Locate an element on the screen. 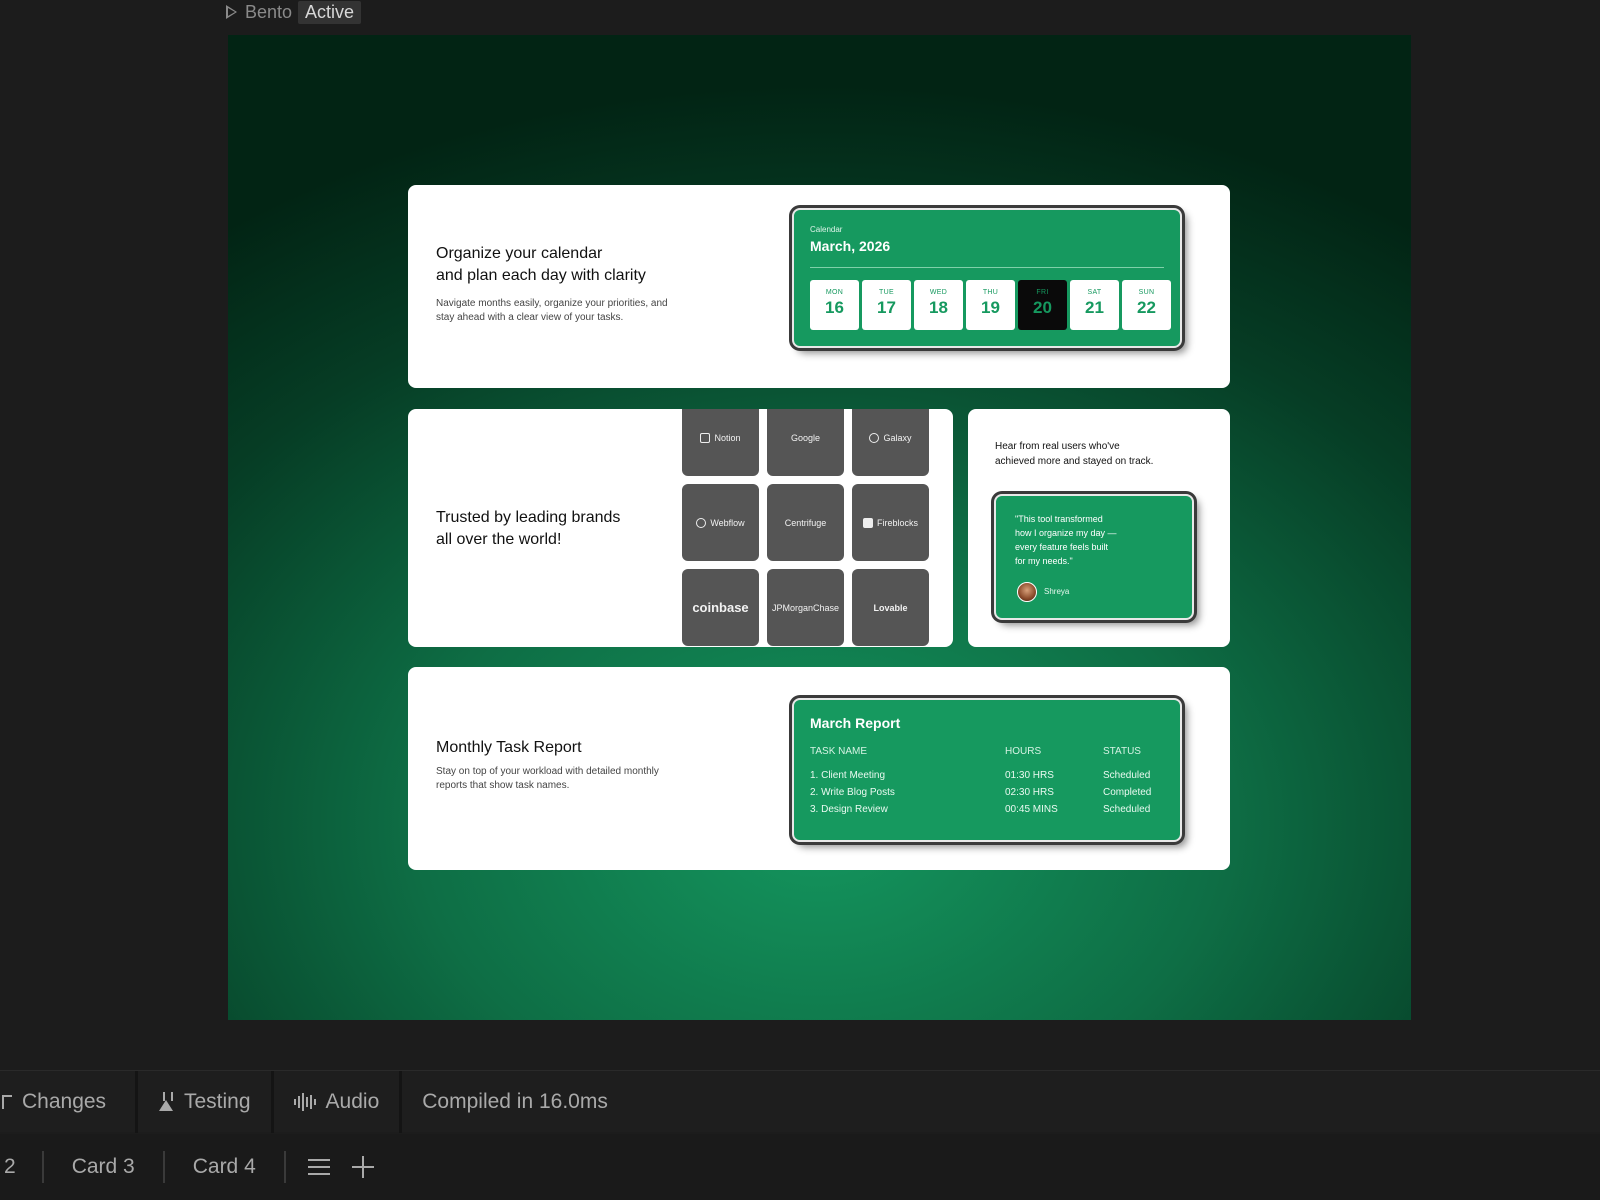 The image size is (1600, 1200). day-cell: SUN 22 is located at coordinates (1146, 305).